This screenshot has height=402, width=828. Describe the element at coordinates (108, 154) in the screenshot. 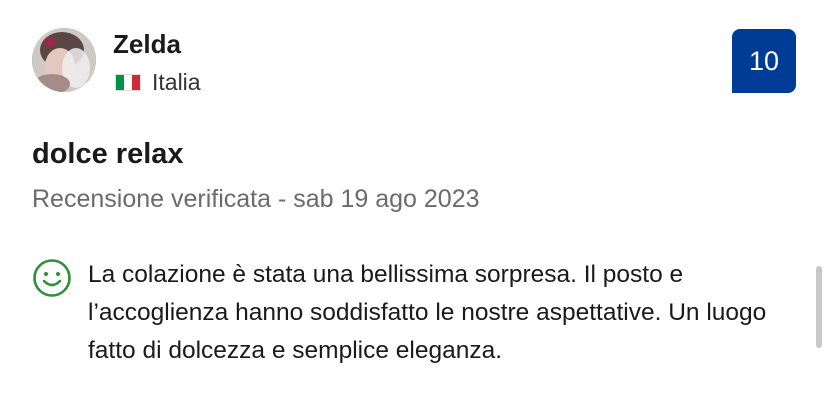

I see `review-title: dolce relax` at that location.